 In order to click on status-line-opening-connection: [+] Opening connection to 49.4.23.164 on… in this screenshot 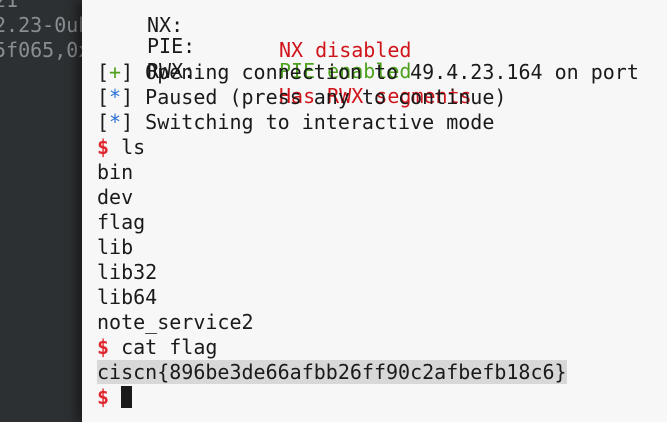, I will do `click(368, 72)`.